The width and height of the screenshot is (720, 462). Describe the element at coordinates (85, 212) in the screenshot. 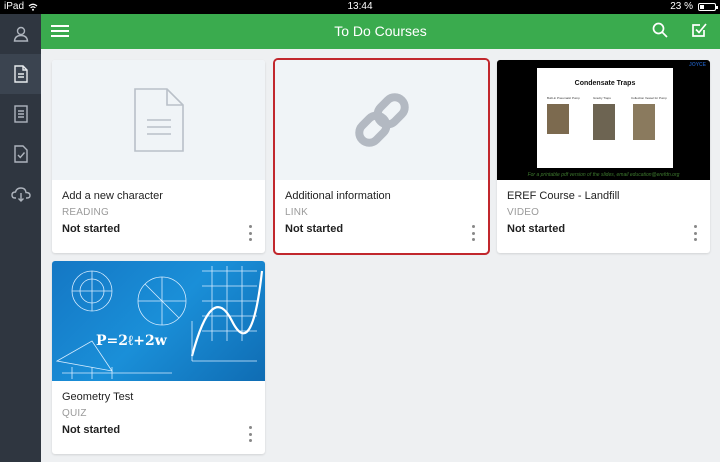

I see `course-type: READING` at that location.